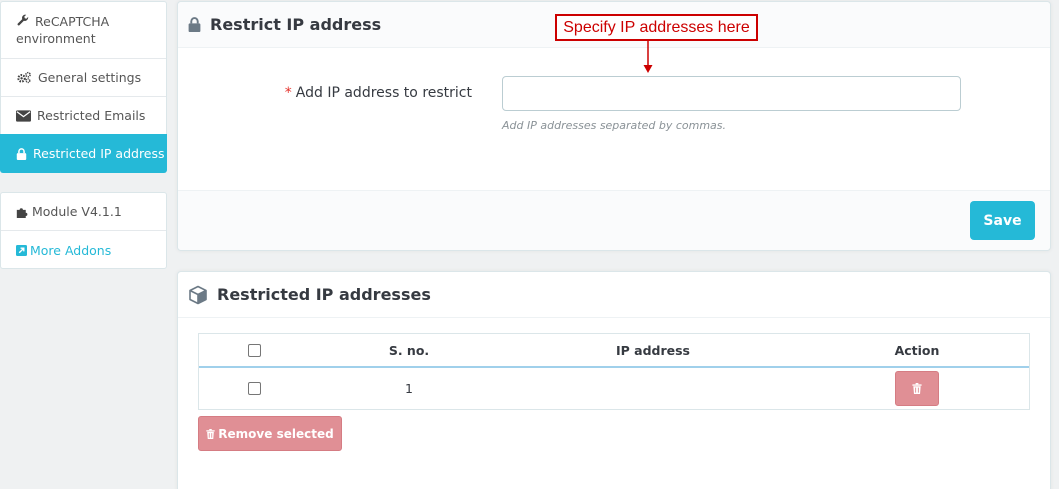  I want to click on panel-title: Restricted IP addresses, so click(324, 294).